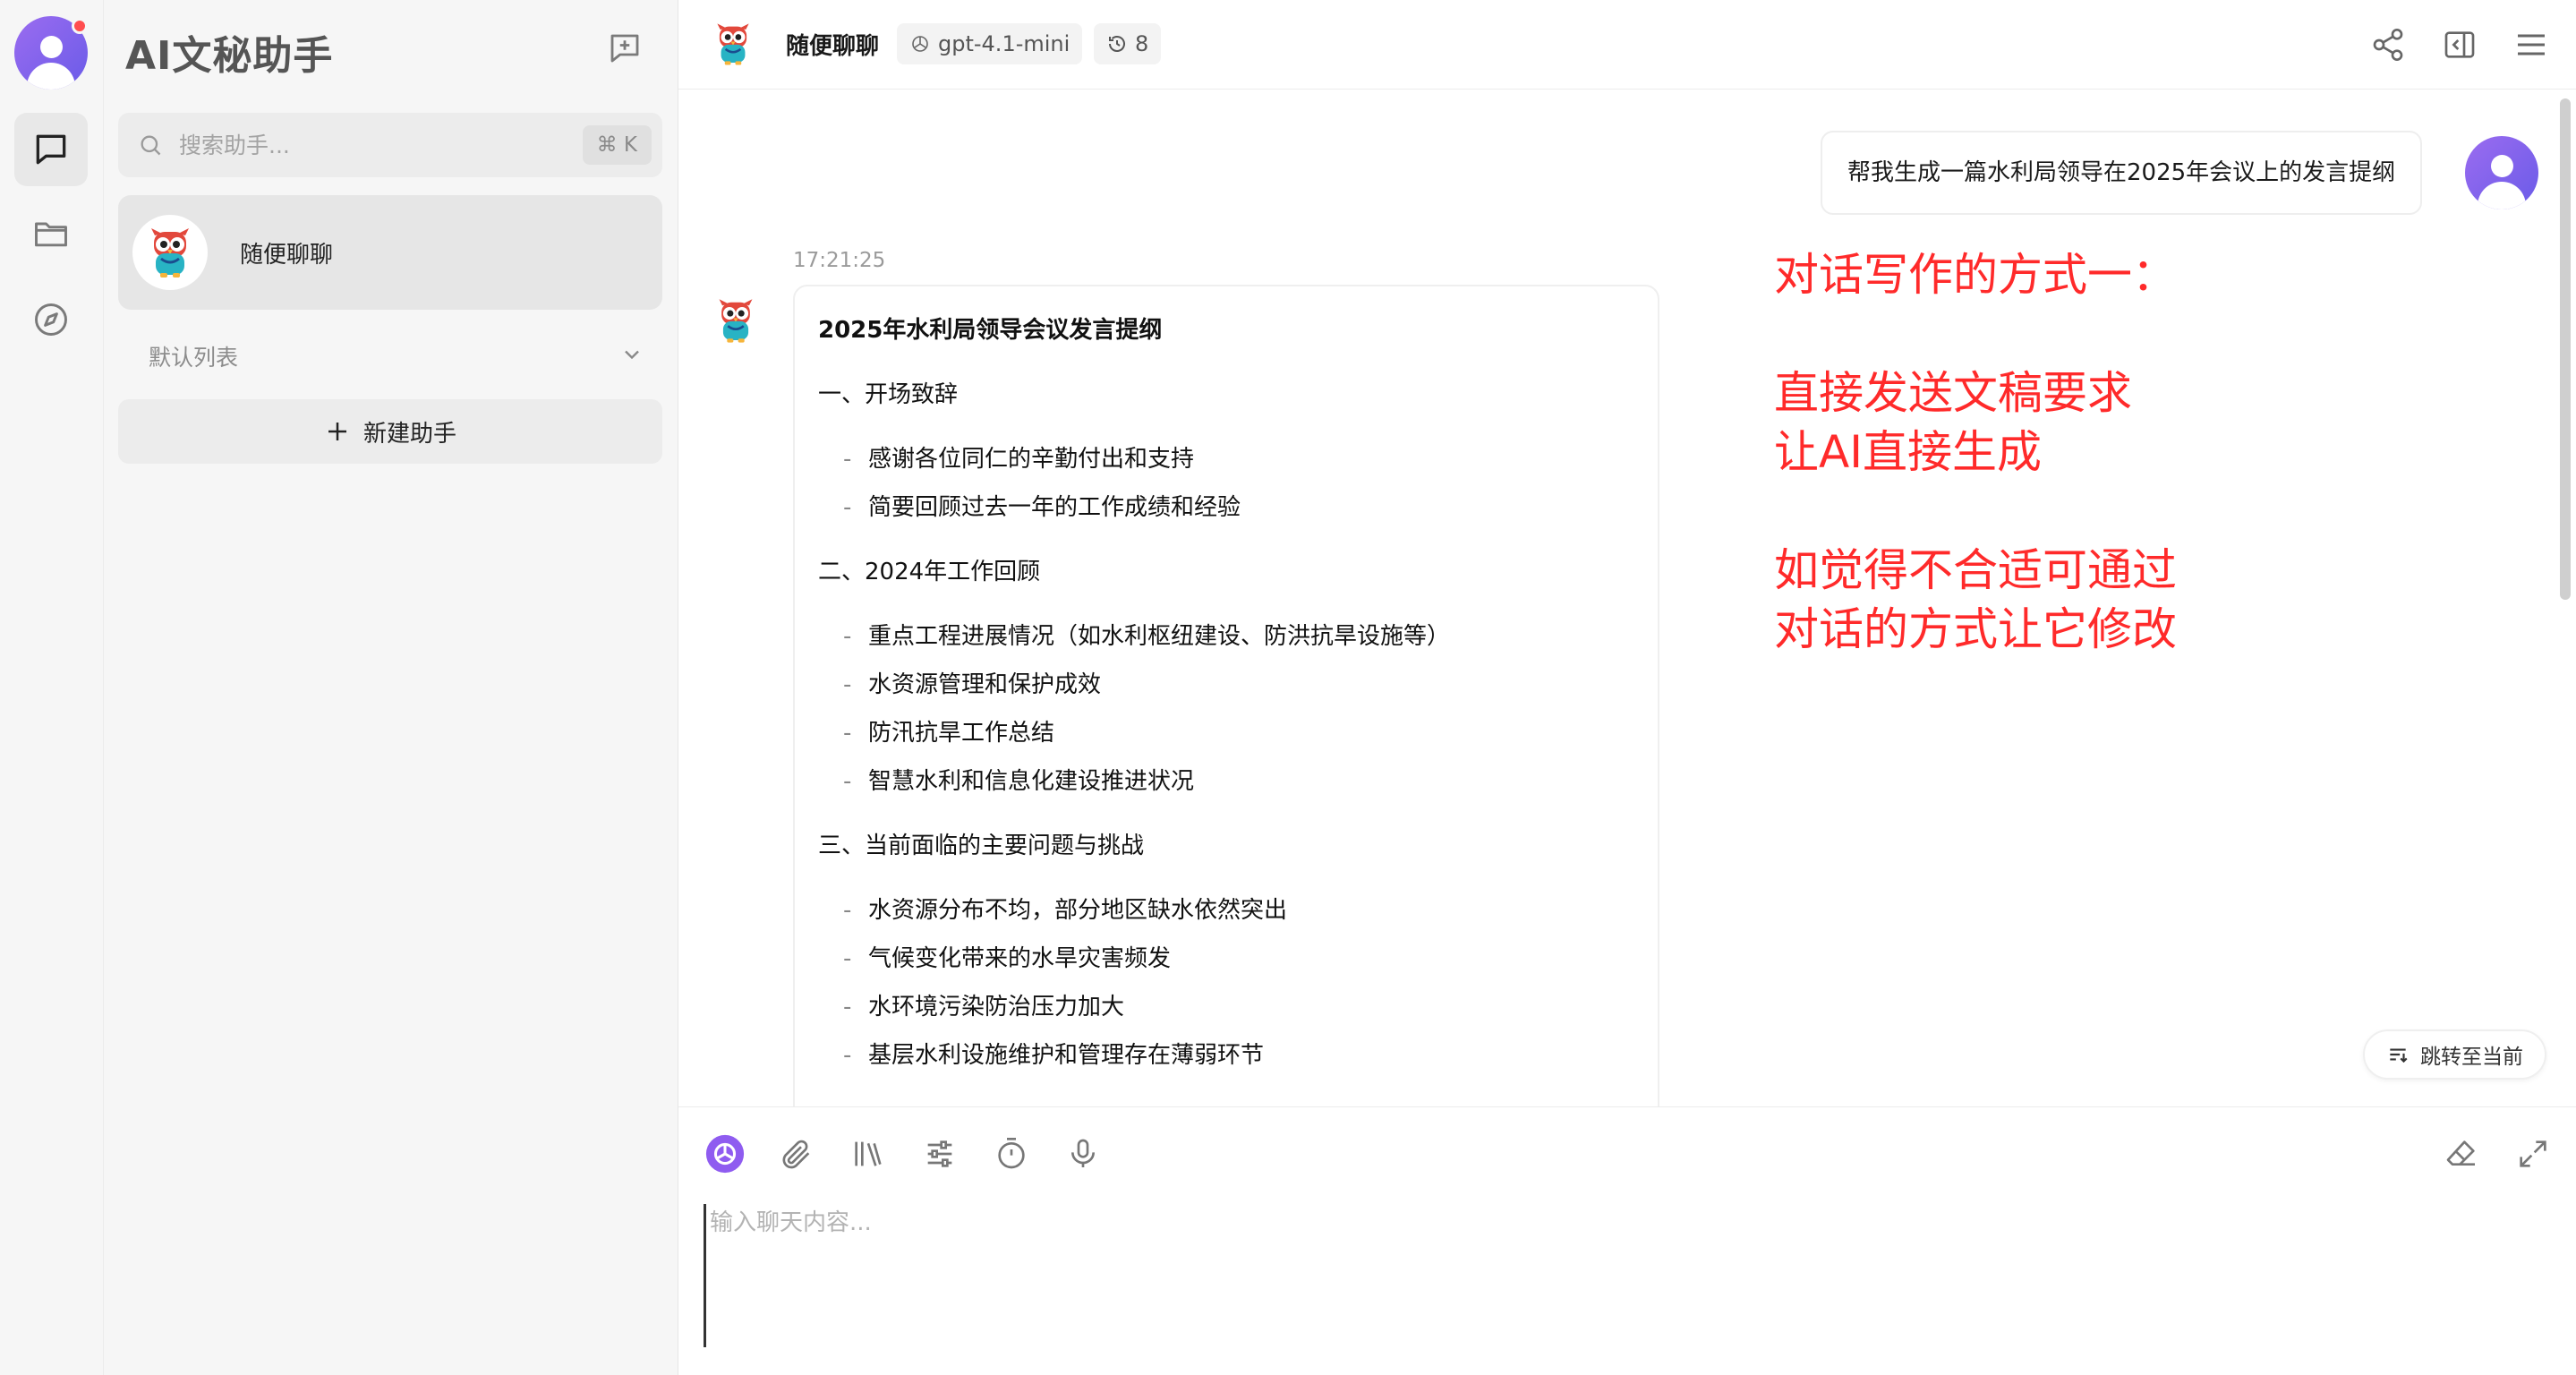  I want to click on folder-icon, so click(51, 234).